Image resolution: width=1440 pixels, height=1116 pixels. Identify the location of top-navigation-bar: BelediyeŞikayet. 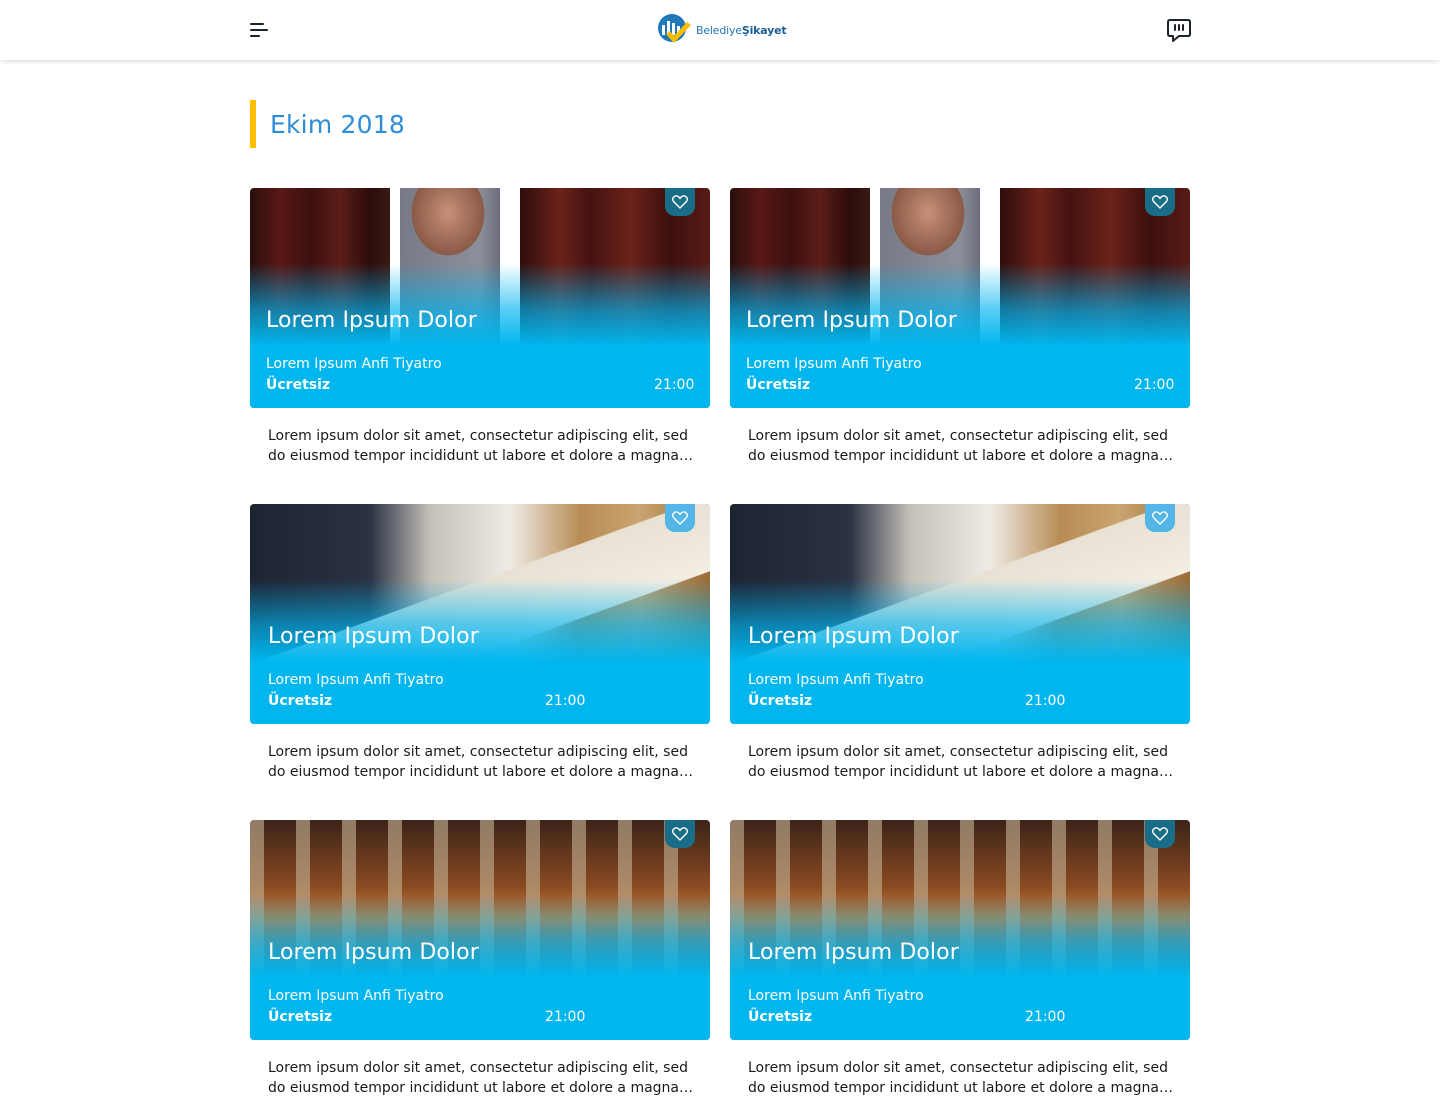
(720, 30).